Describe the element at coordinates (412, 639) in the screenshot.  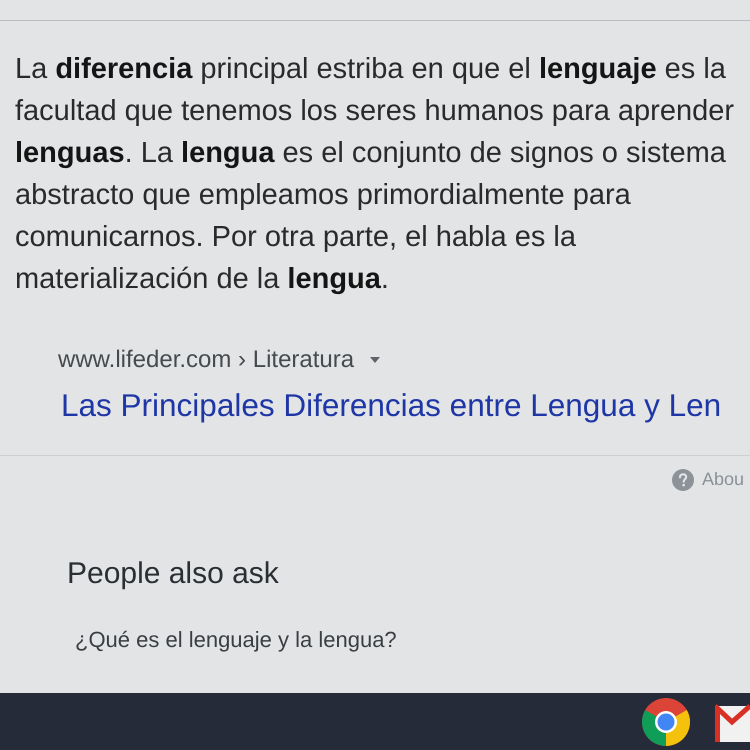
I see `question-item: ¿Qué es el lenguaje y la lengua?` at that location.